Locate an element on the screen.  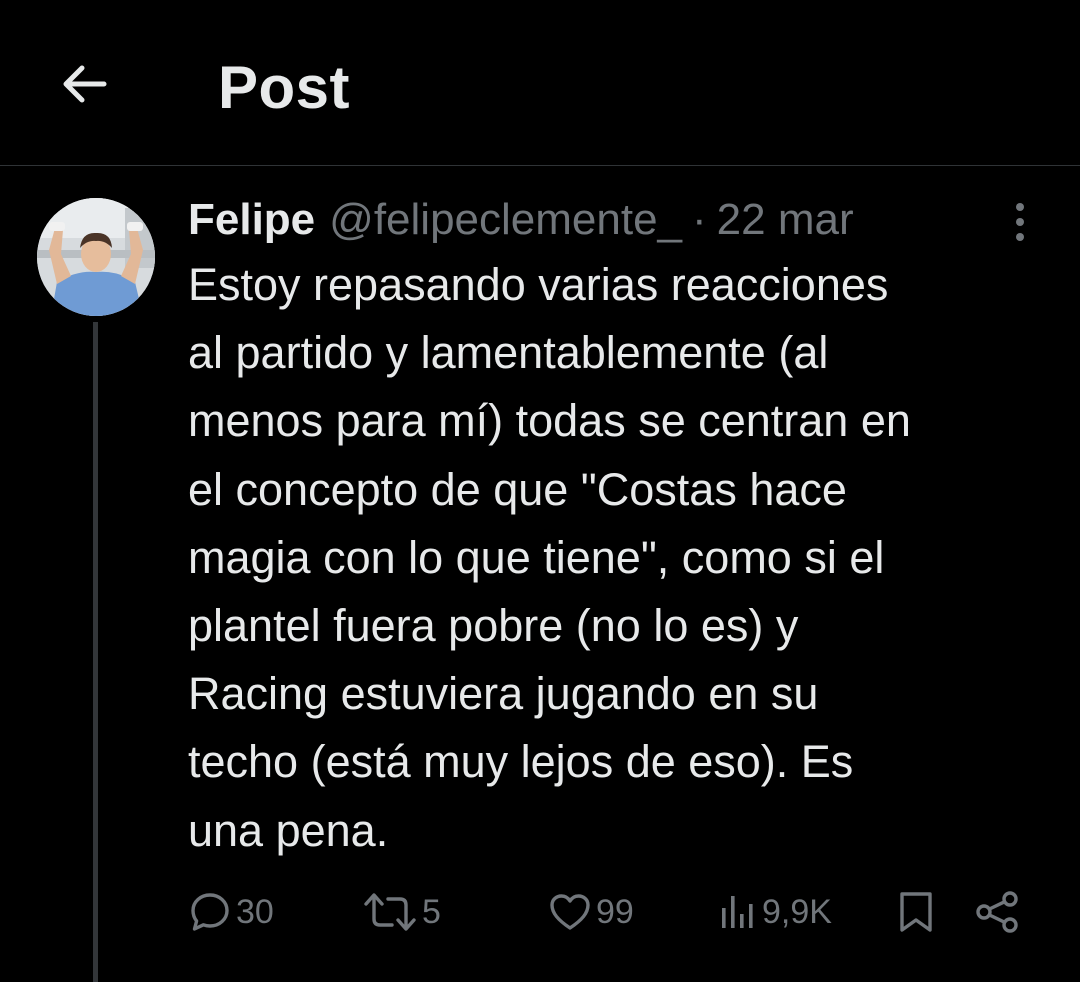
more-options-button is located at coordinates (1020, 222).